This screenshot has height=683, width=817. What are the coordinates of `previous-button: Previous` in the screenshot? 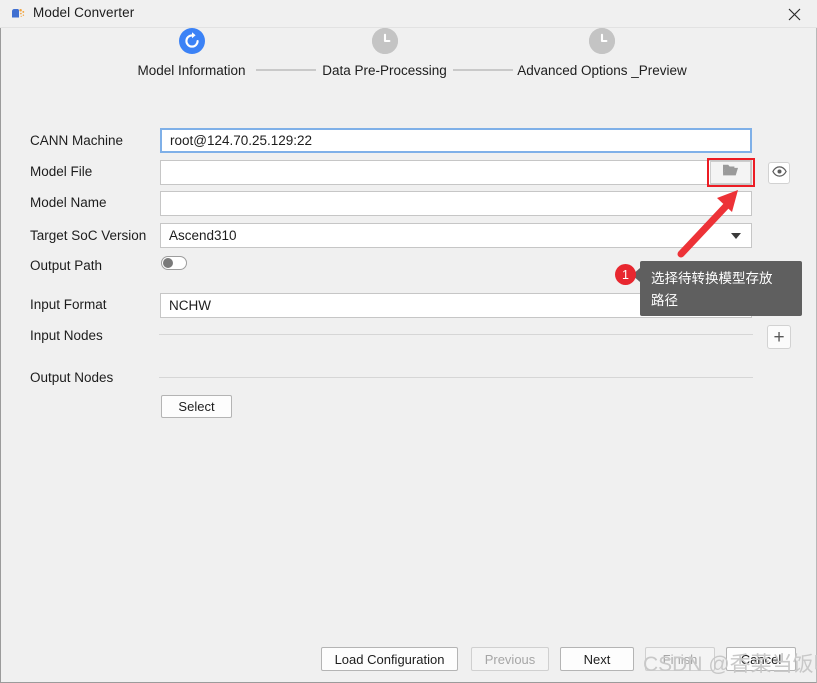 It's located at (510, 659).